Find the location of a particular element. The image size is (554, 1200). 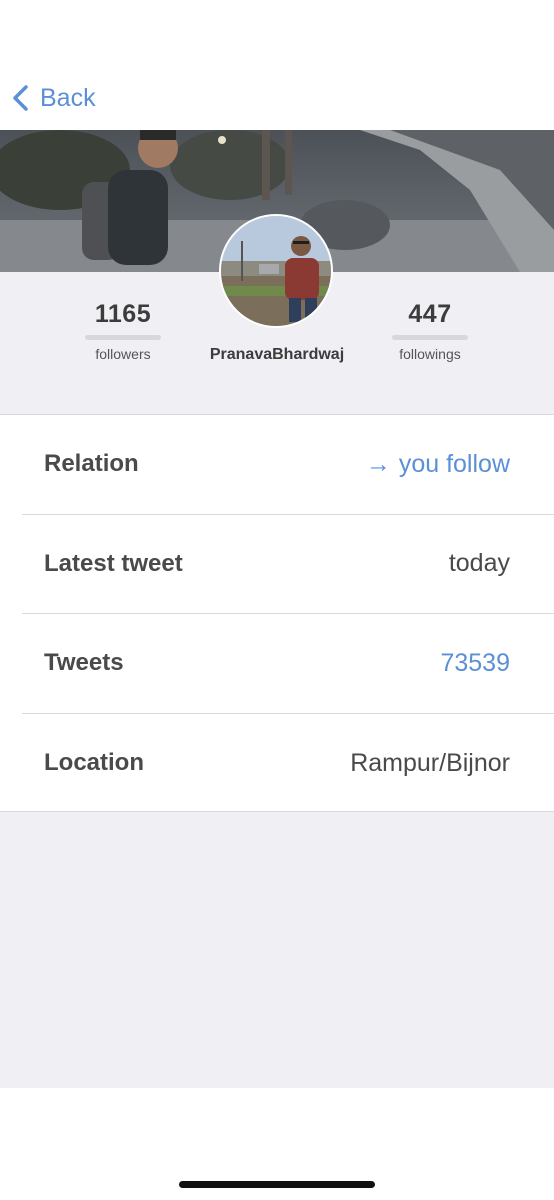

back-button: Back is located at coordinates (53, 98).